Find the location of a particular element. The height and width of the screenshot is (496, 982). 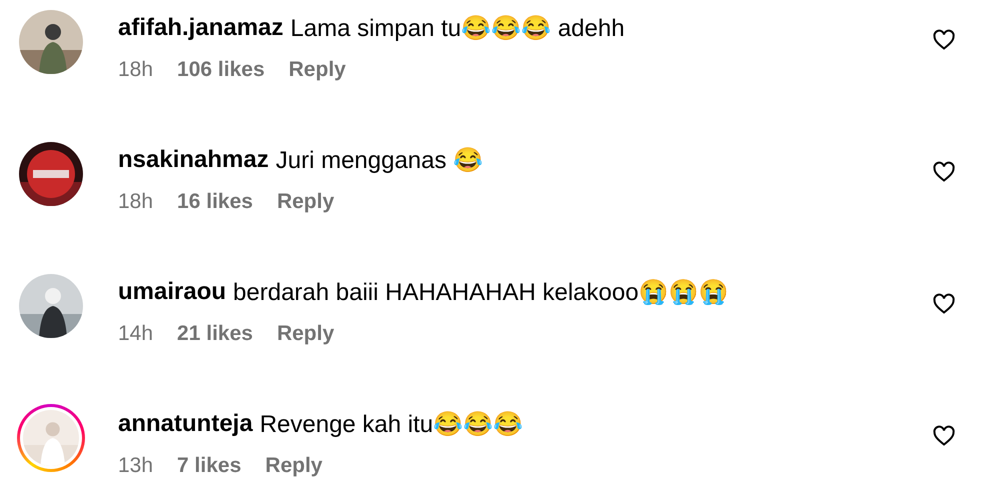

timestamp: 13h is located at coordinates (136, 466).